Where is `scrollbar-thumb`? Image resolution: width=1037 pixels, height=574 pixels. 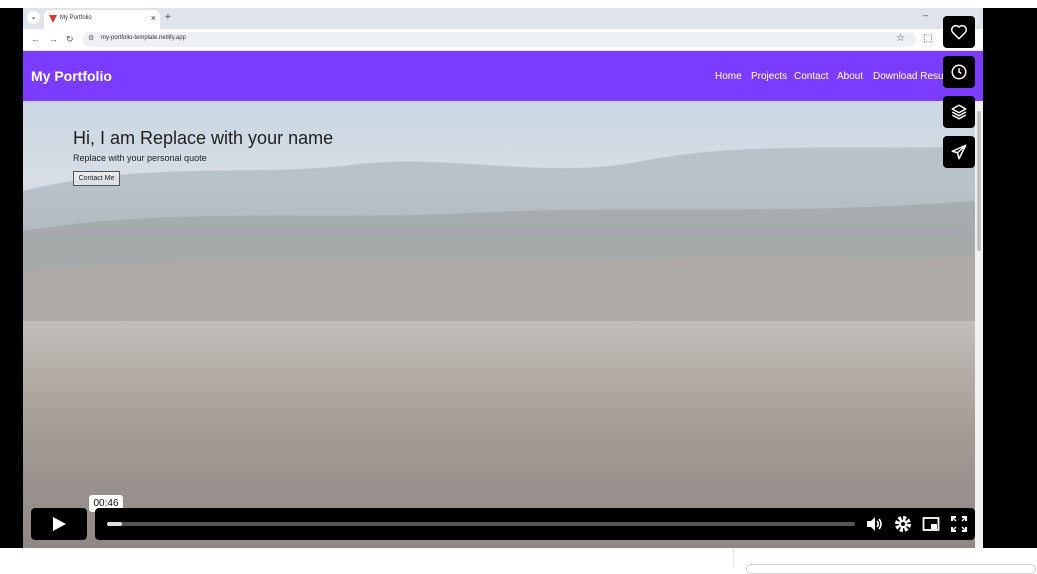
scrollbar-thumb is located at coordinates (979, 181).